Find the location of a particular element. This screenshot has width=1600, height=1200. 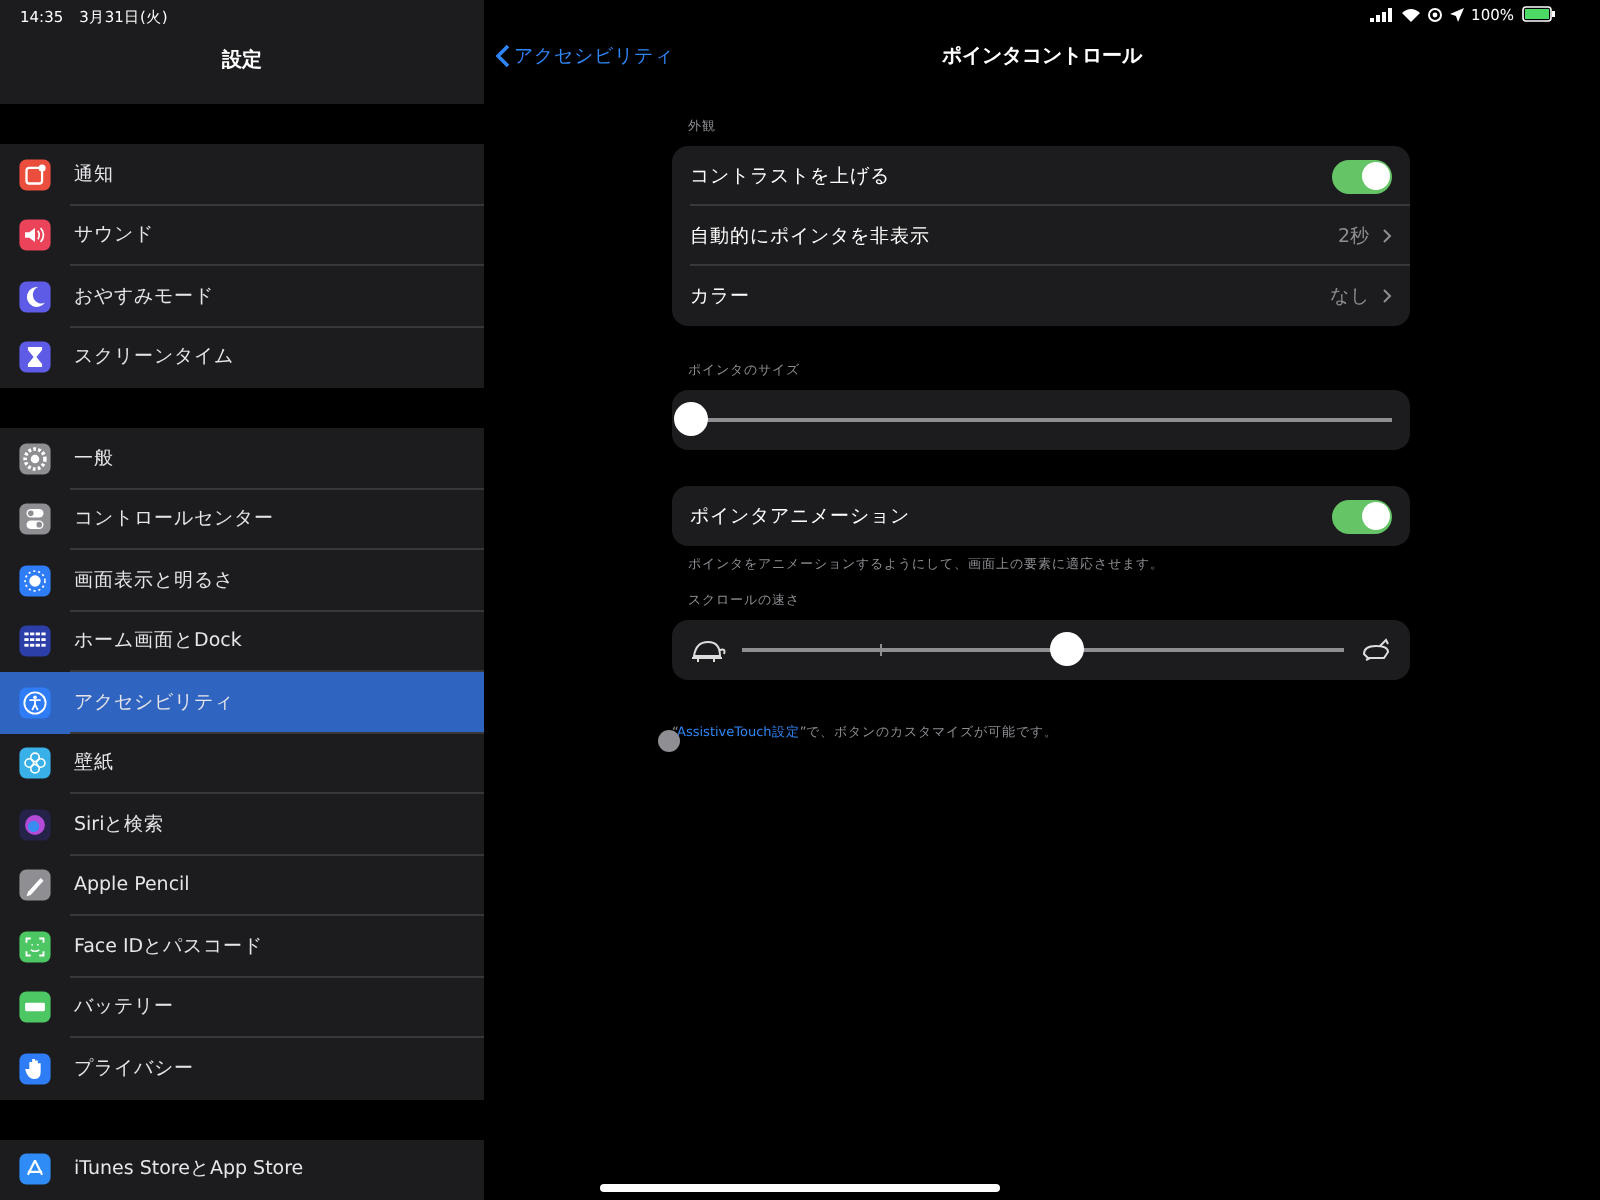

sidebar-item: Face IDとパスコード is located at coordinates (242, 946).